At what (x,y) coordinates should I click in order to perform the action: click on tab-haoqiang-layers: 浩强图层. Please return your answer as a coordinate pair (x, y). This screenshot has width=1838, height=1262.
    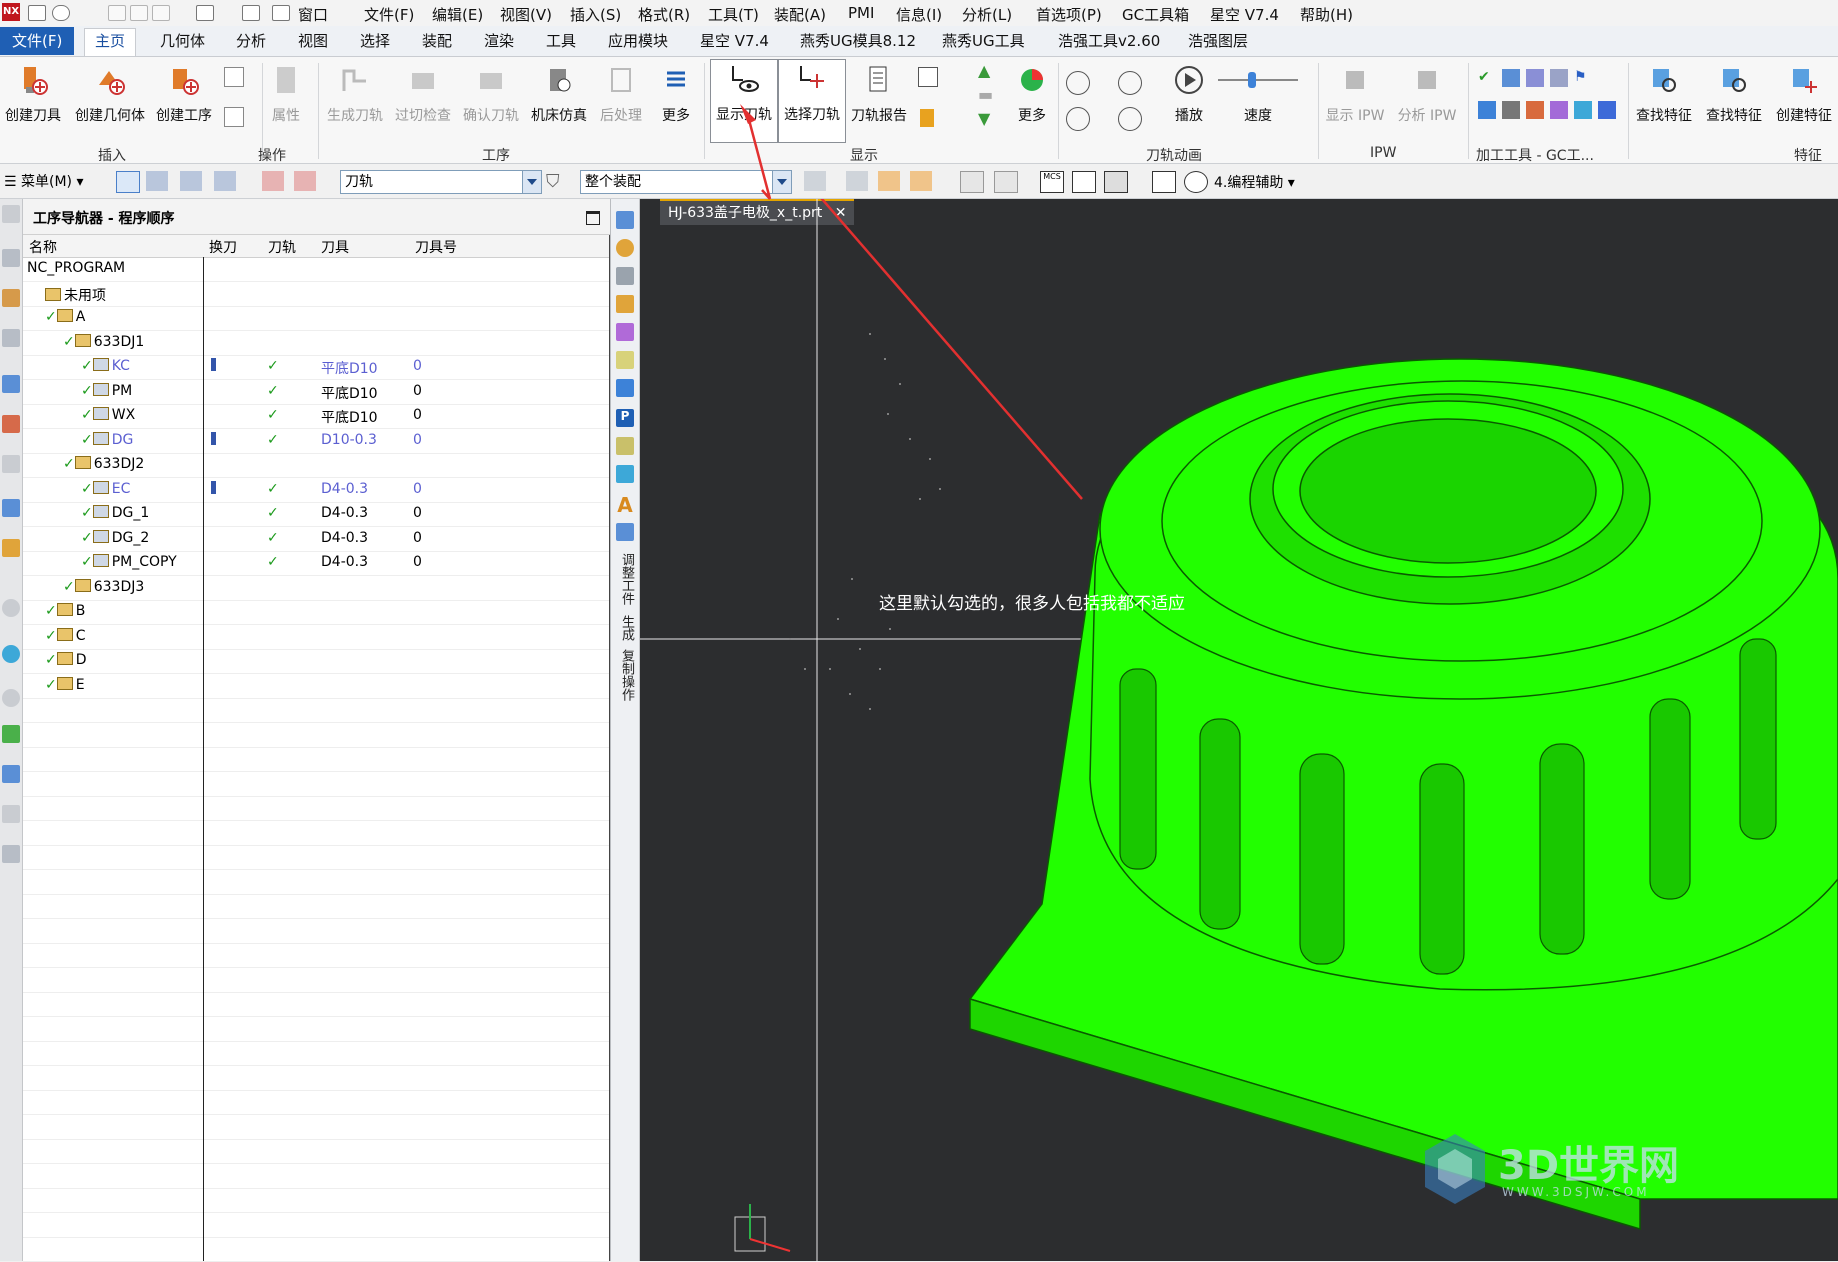
    Looking at the image, I should click on (1218, 41).